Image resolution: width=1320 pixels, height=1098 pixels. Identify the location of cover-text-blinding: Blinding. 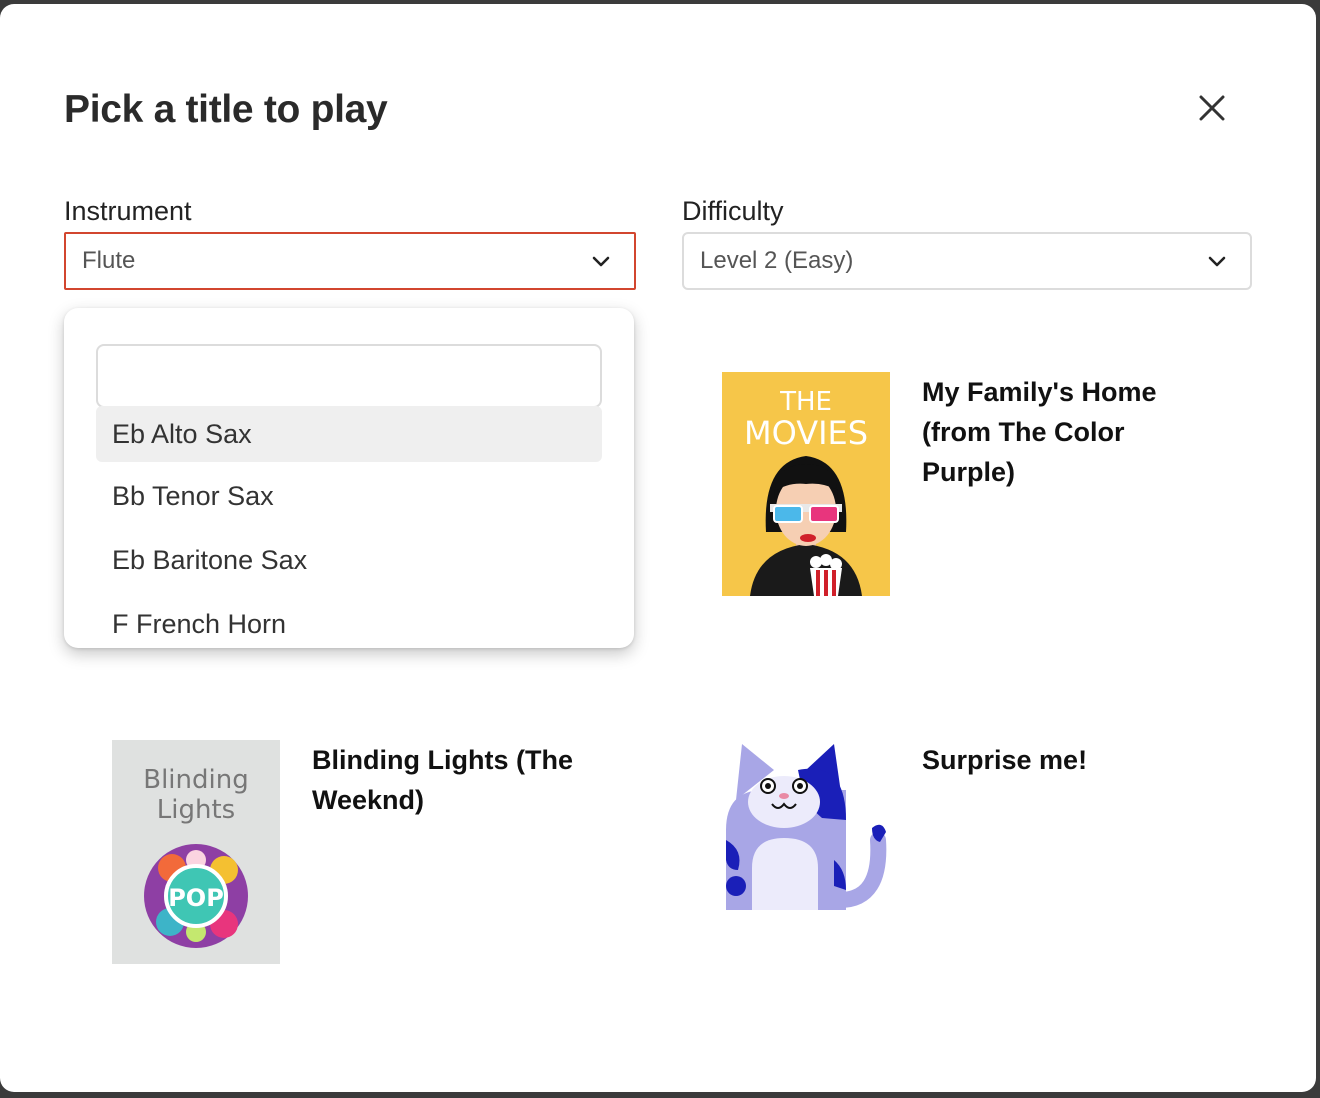
(195, 780).